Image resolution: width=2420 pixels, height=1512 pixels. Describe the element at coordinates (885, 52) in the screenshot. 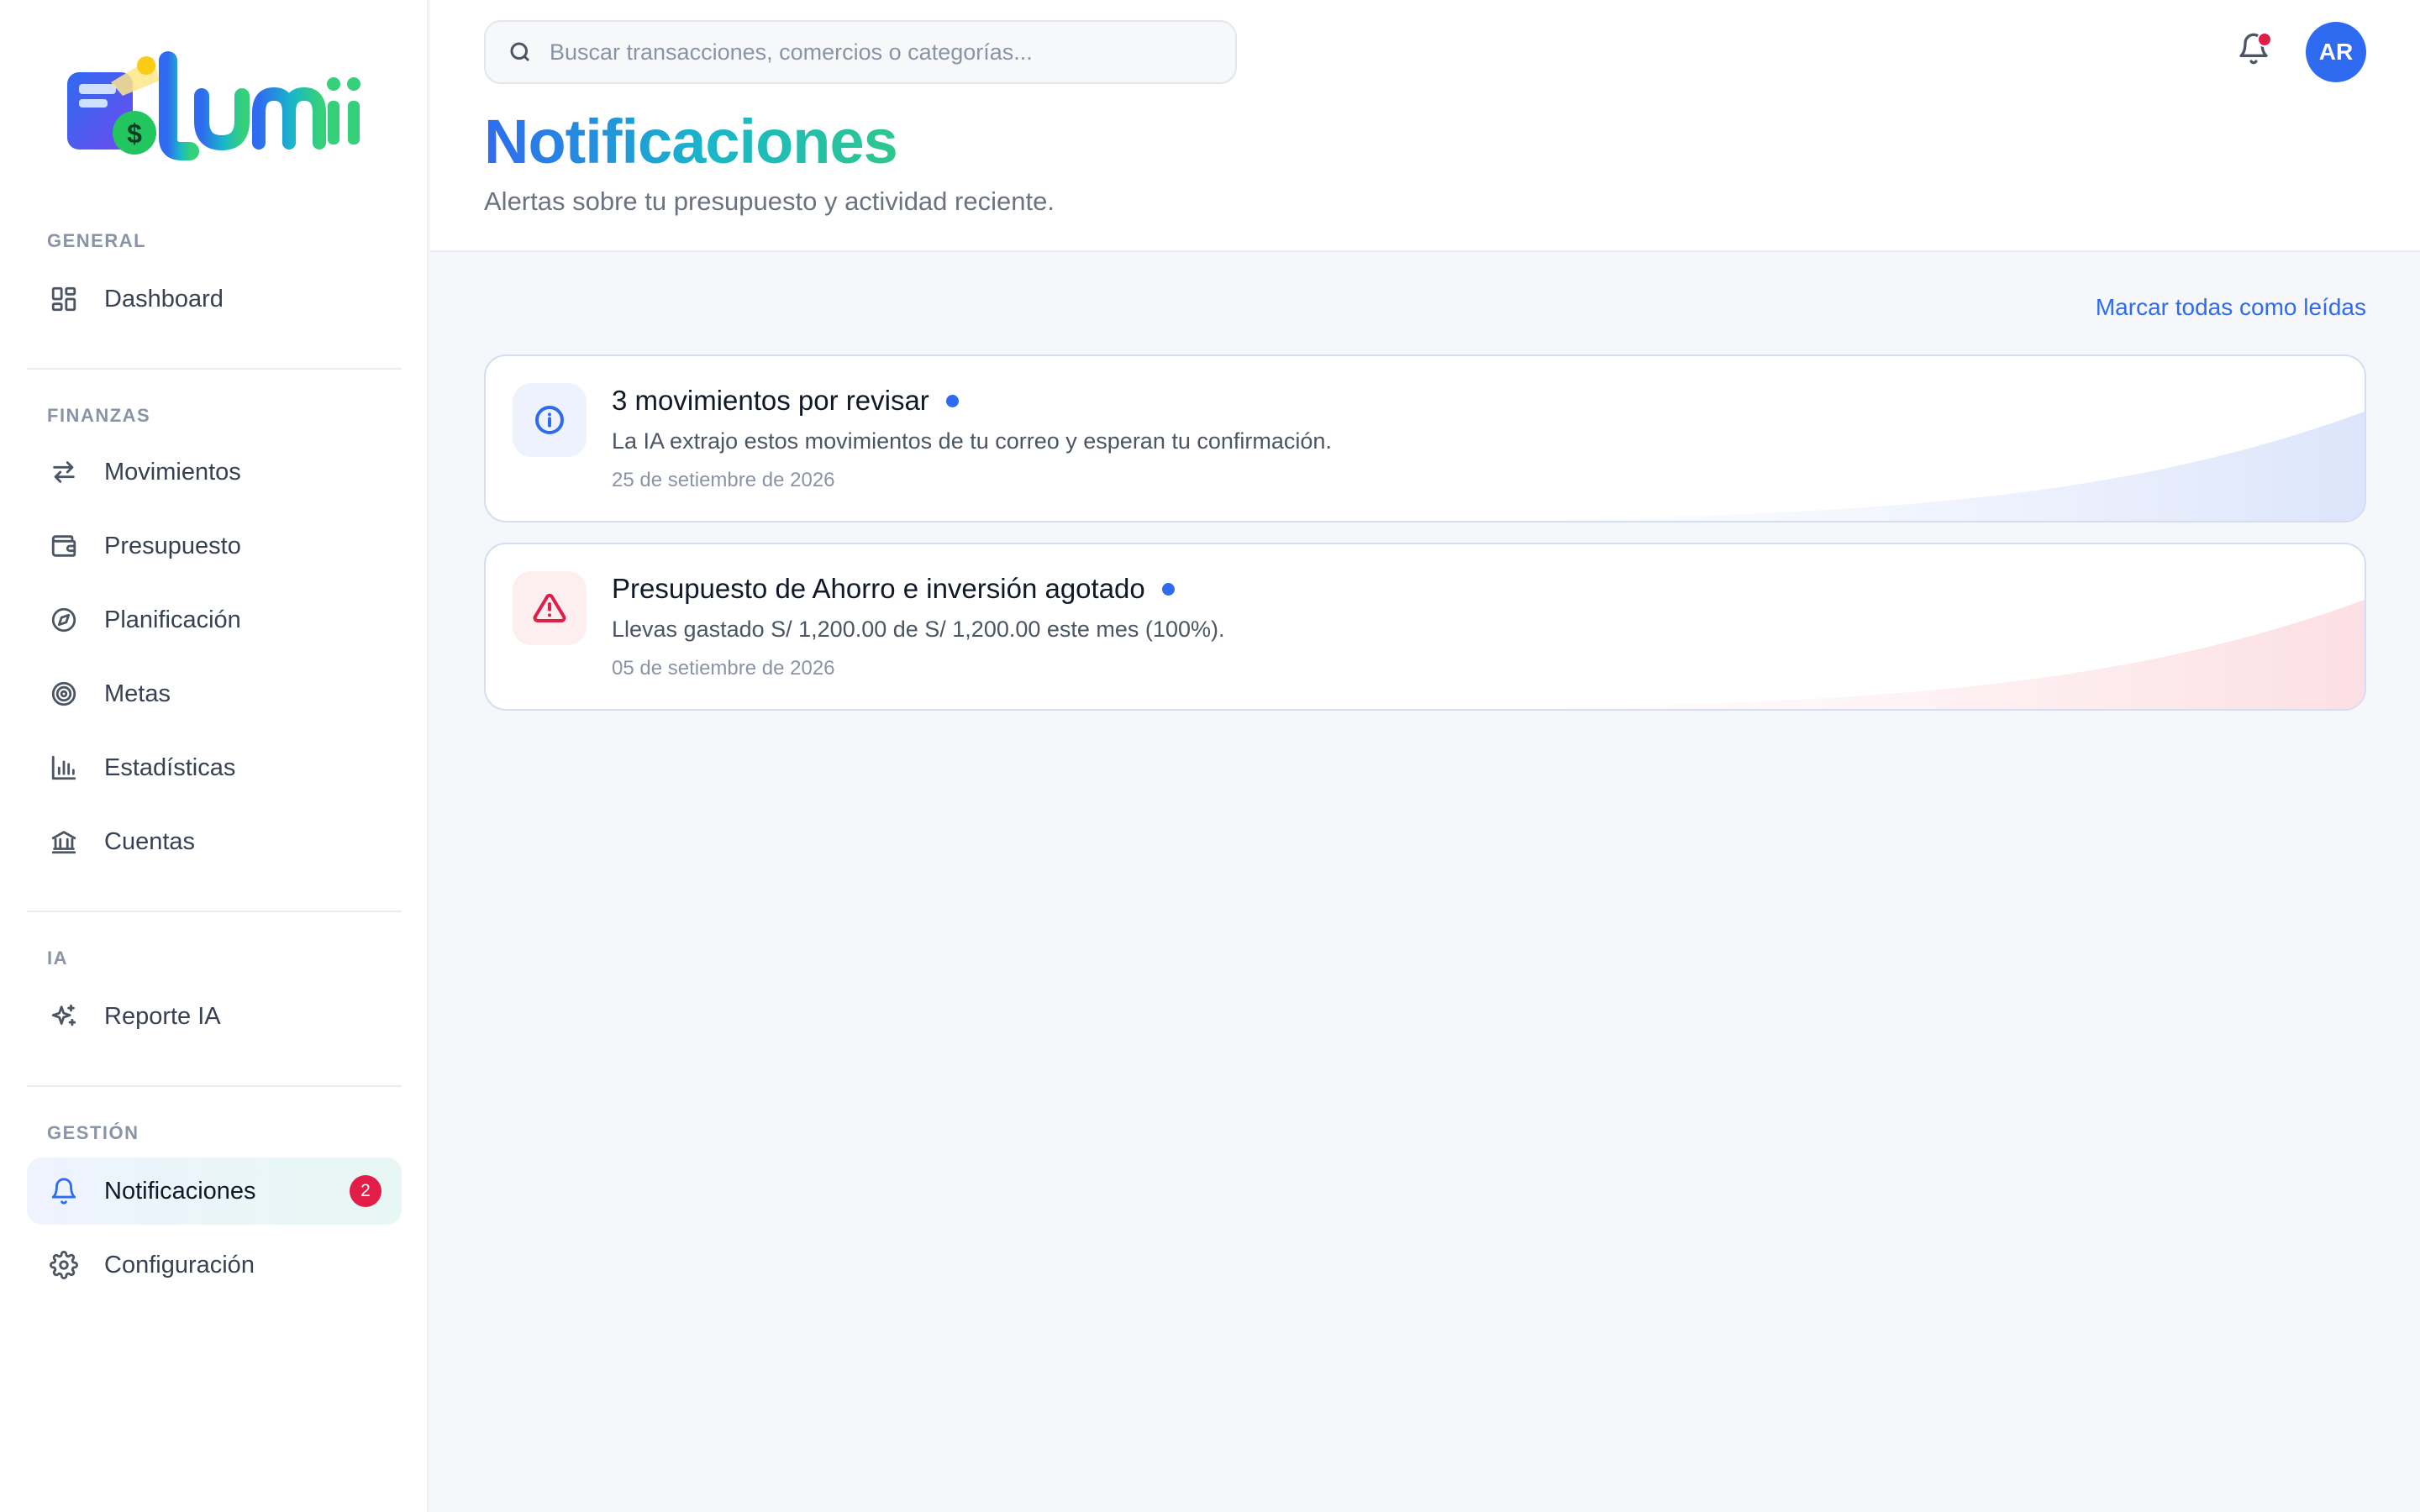

I see `search-input` at that location.